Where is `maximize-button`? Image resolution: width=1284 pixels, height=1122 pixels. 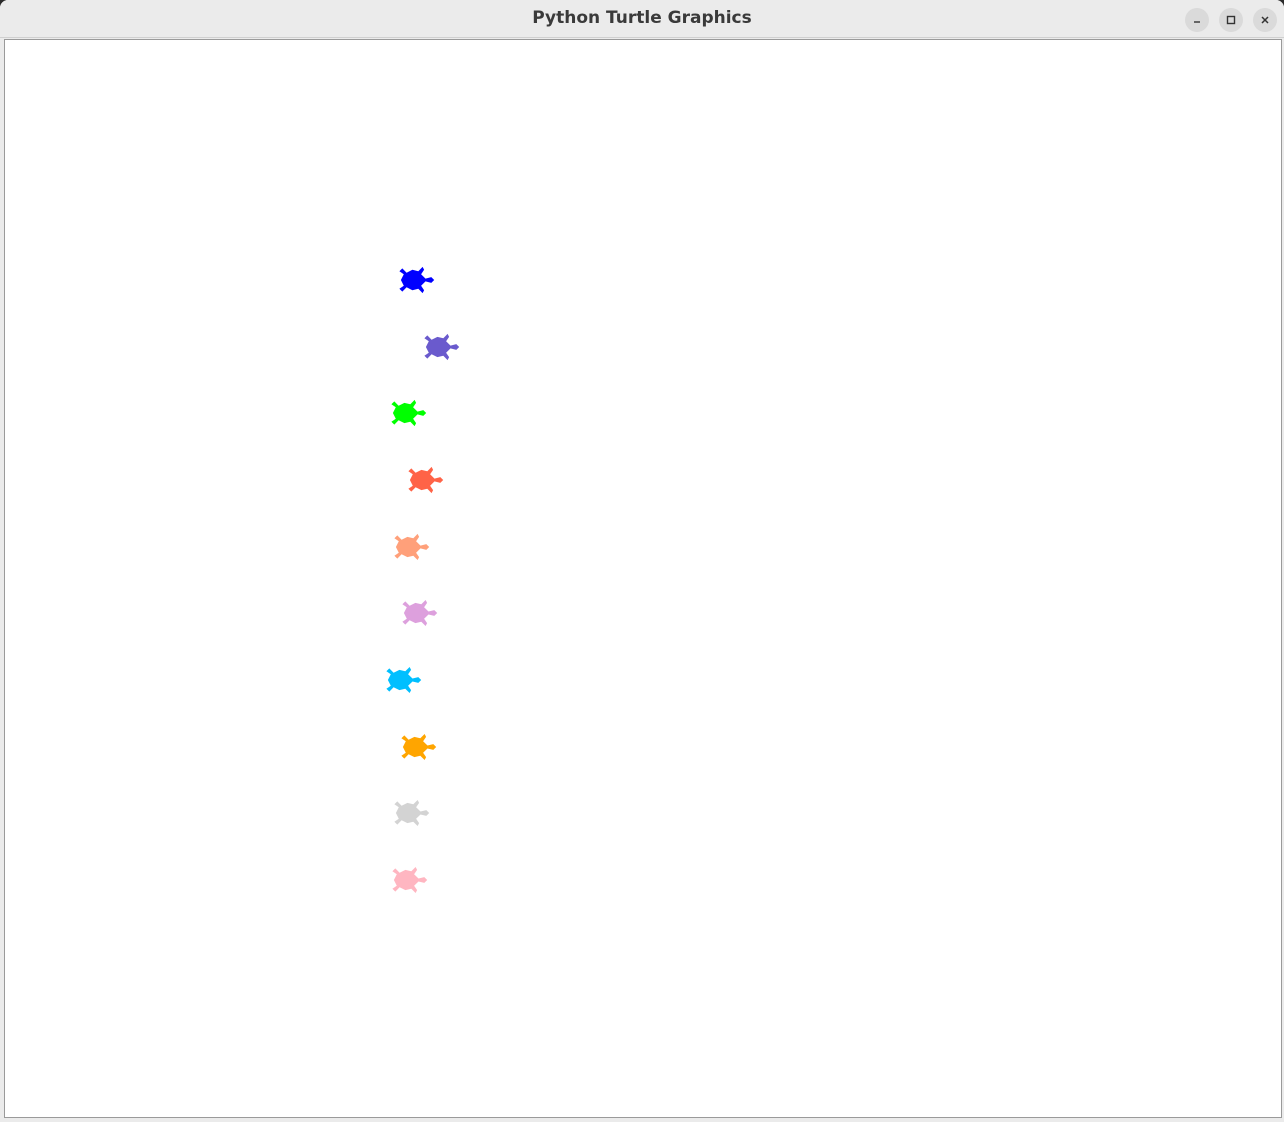
maximize-button is located at coordinates (1231, 20).